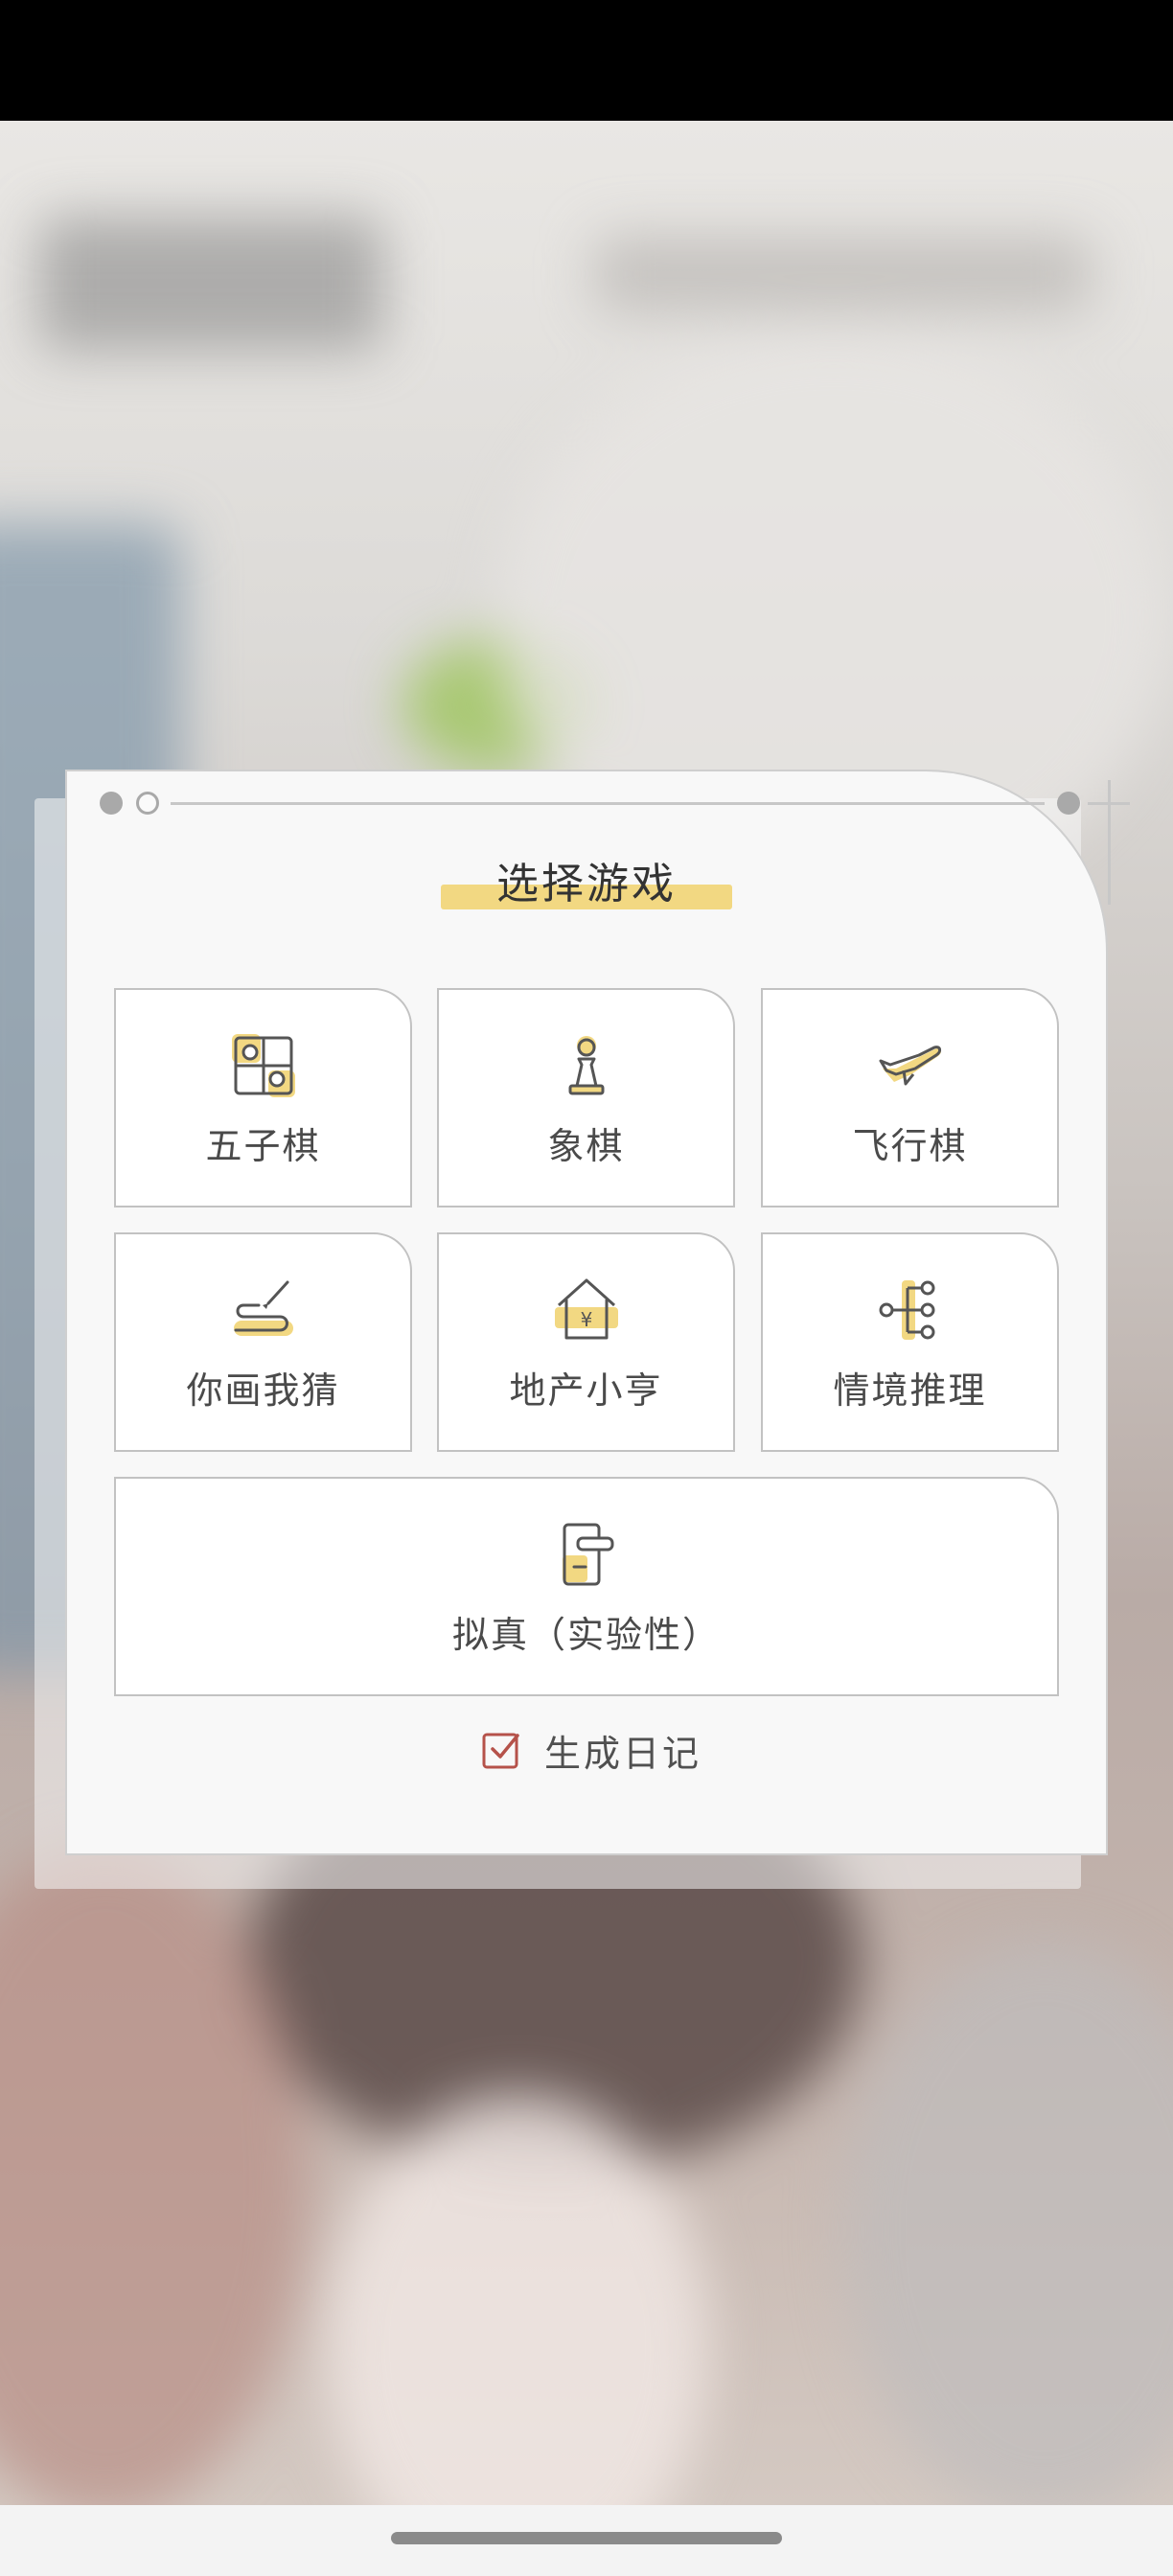 The image size is (1173, 2576). I want to click on game-card-situational-reasoning: 情境推理, so click(910, 1342).